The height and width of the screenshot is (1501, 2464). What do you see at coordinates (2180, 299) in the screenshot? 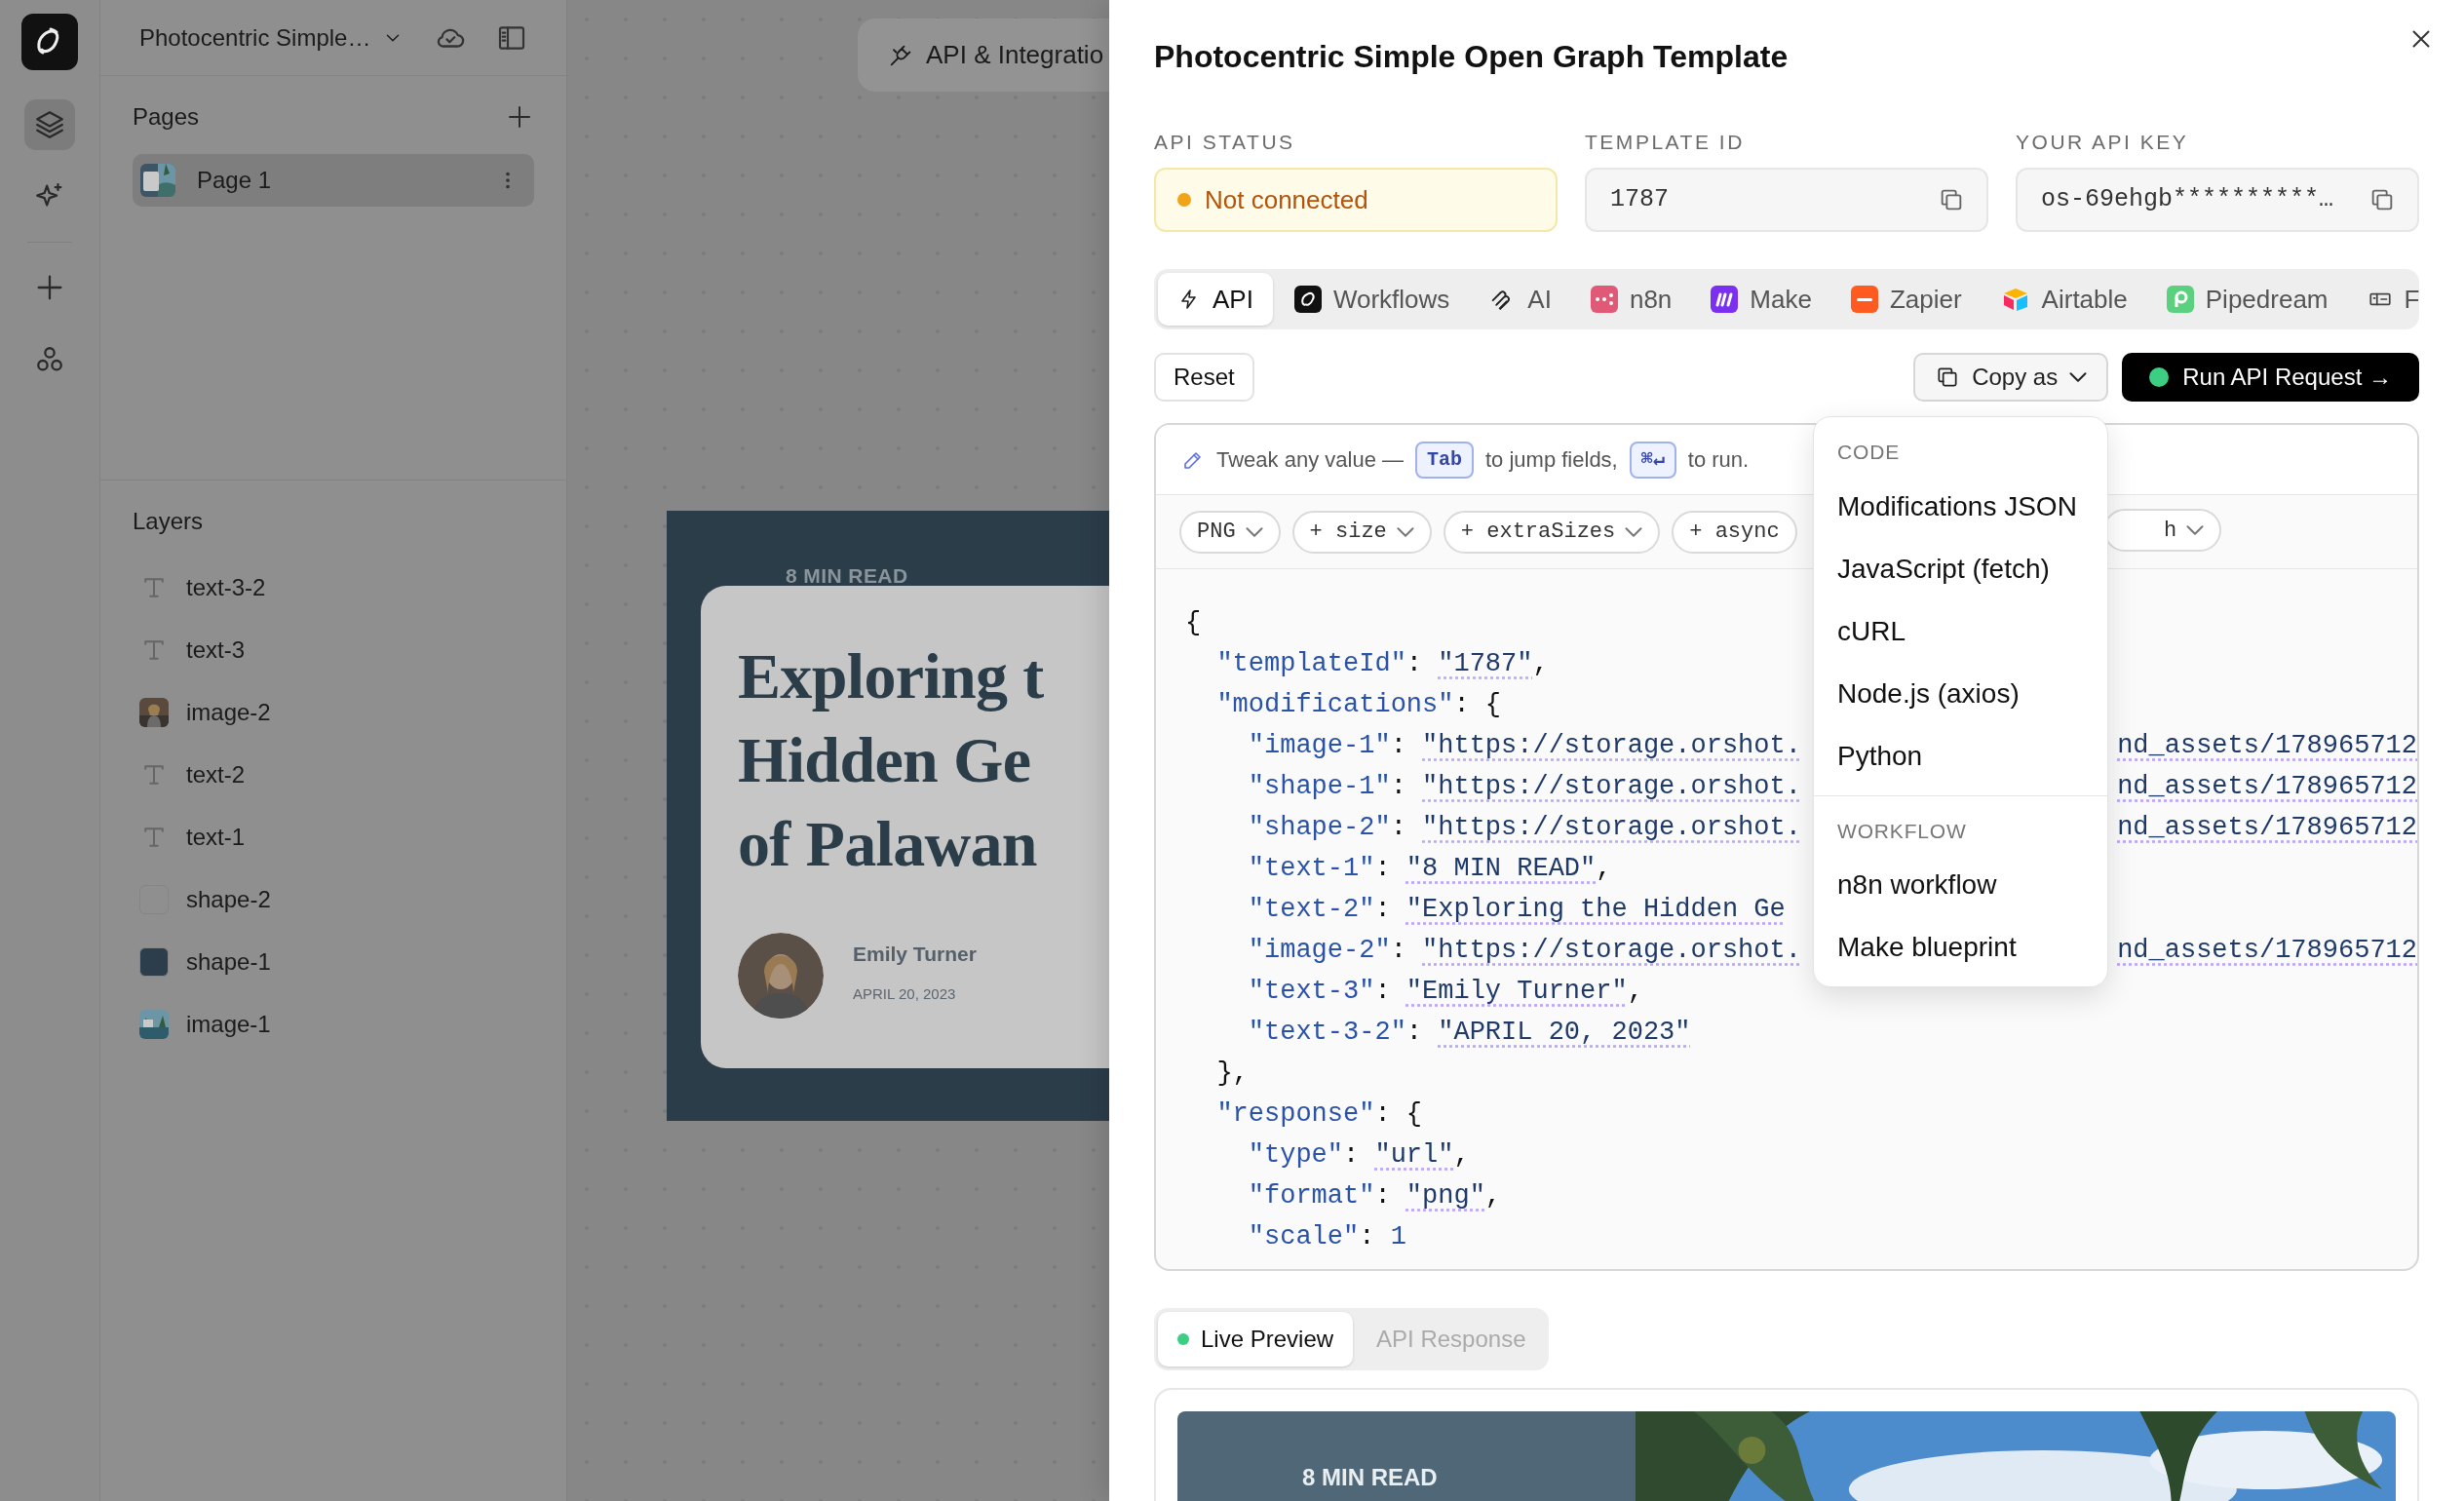
I see `pipedream-logo-icon` at bounding box center [2180, 299].